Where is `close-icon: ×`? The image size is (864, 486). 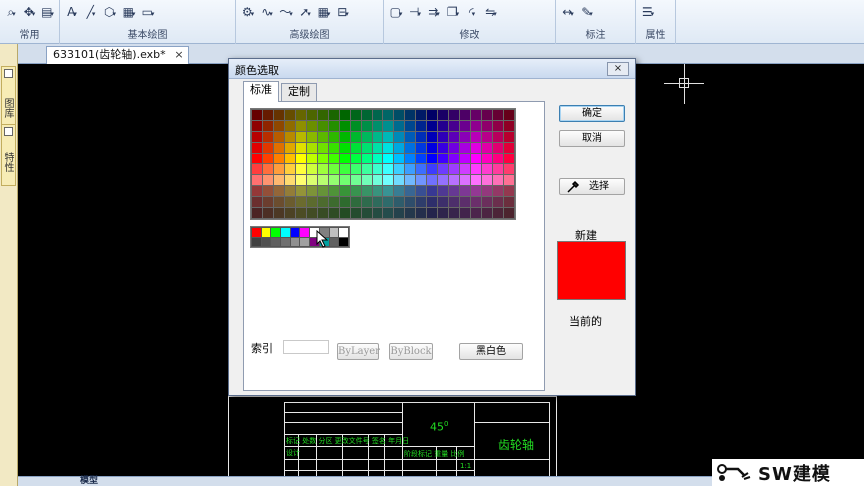 close-icon: × is located at coordinates (178, 55).